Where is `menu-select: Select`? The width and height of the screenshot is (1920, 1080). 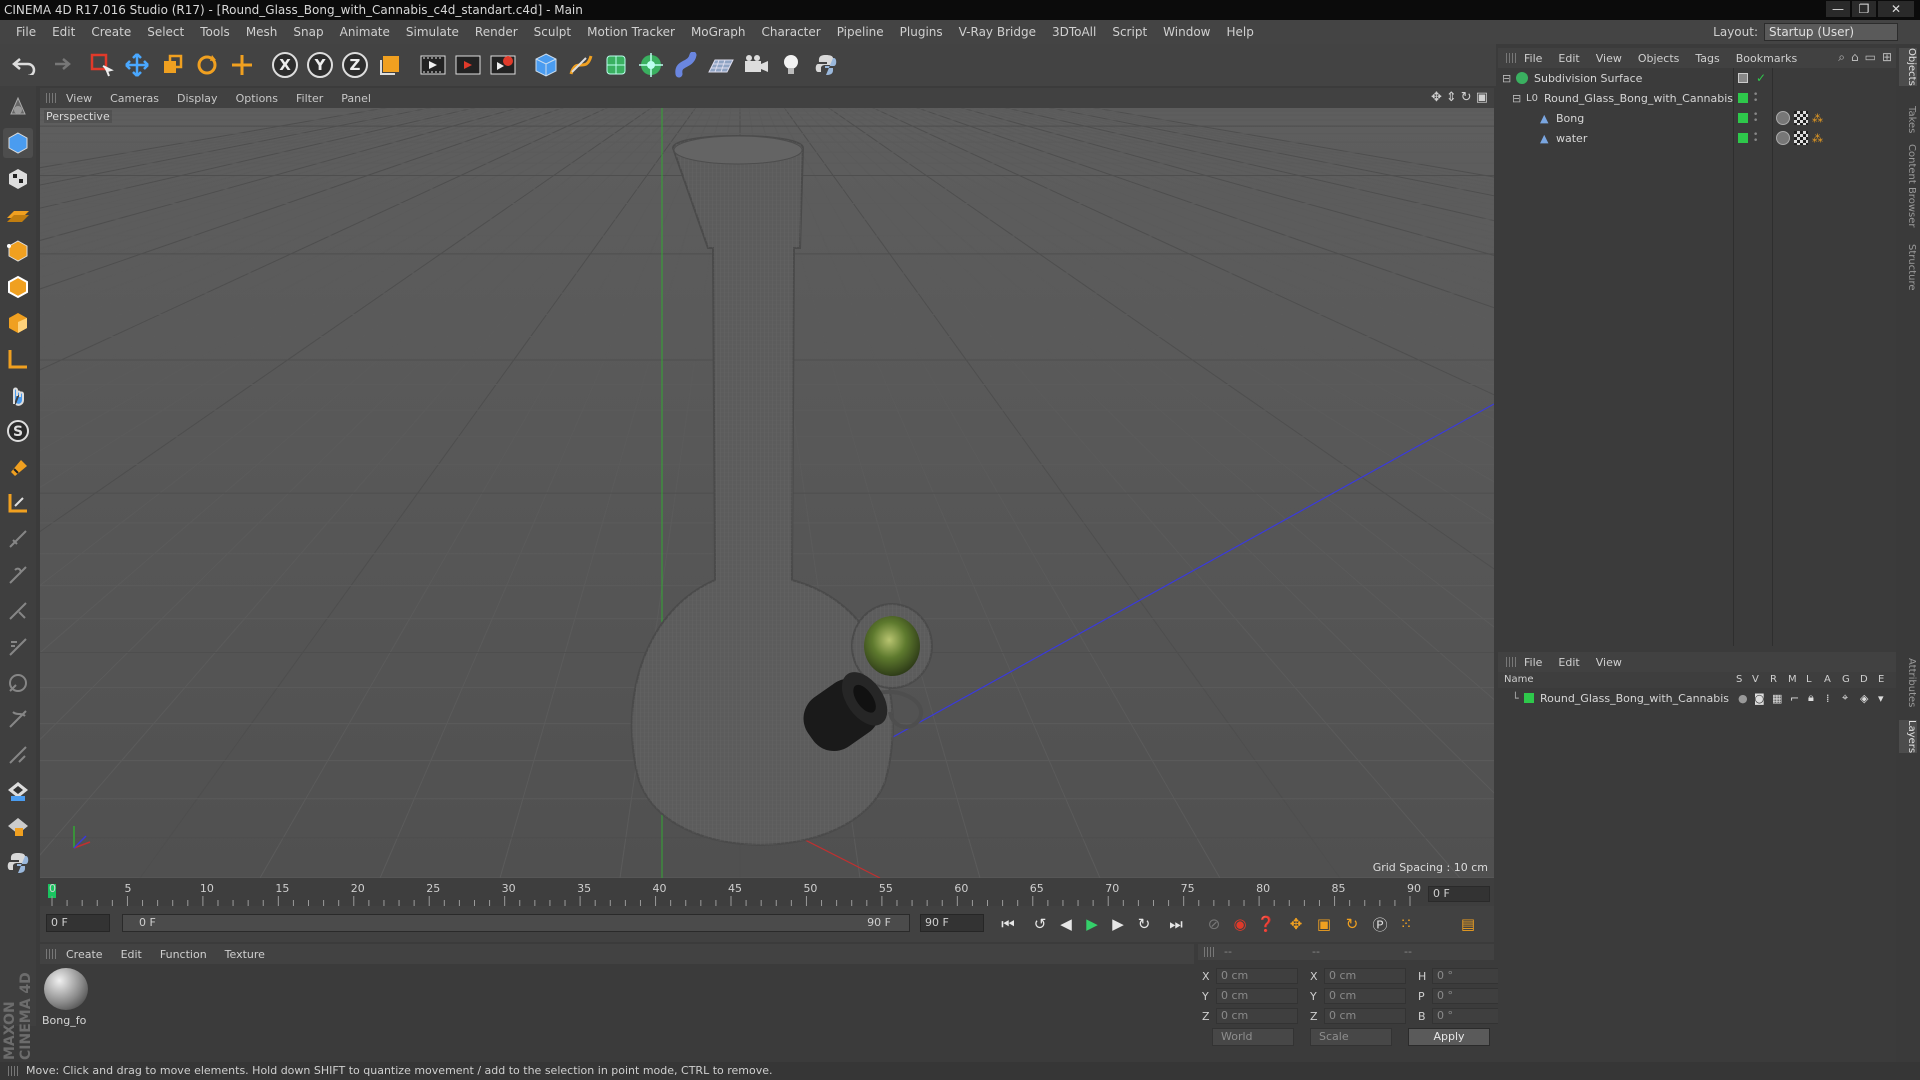
menu-select: Select is located at coordinates (165, 32).